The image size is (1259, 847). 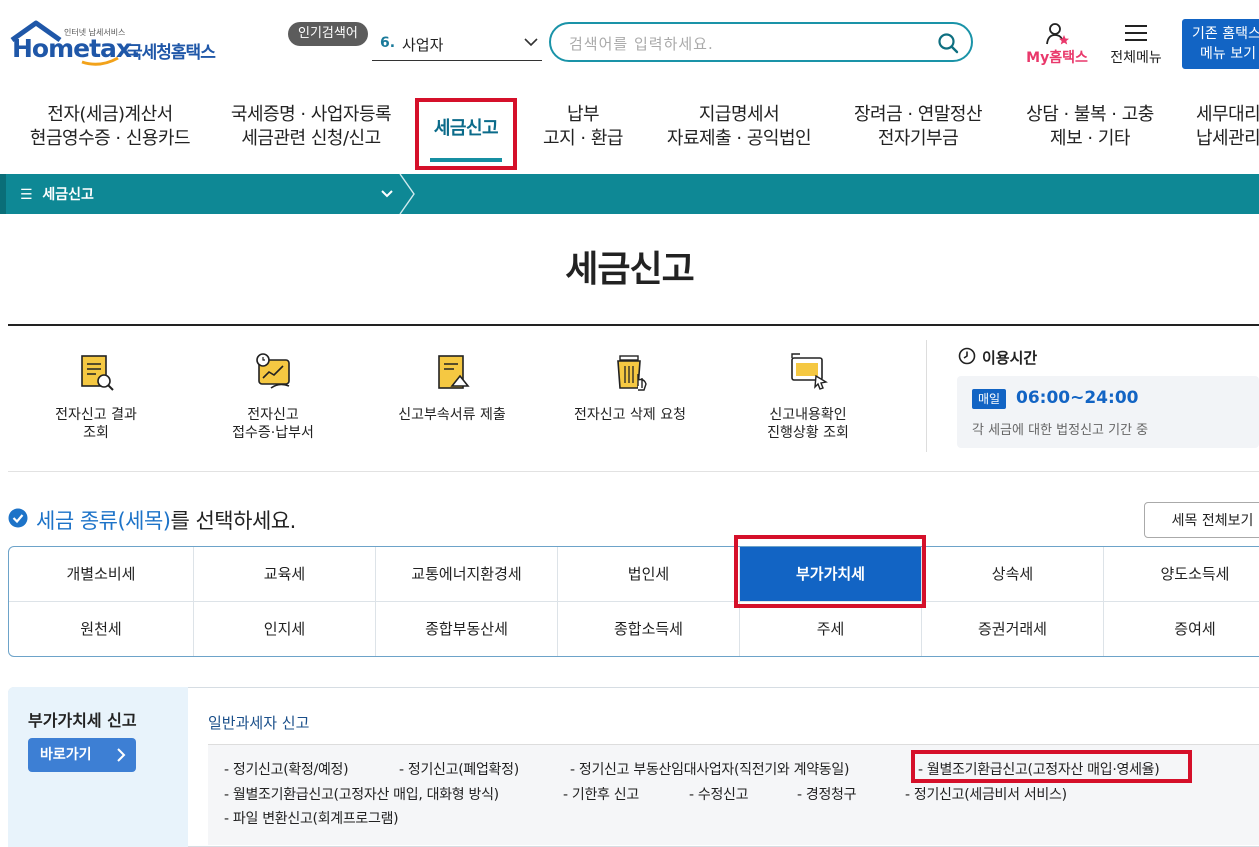 What do you see at coordinates (1220, 44) in the screenshot?
I see `old-menu-button: 기존 홈택스 메뉴 보기` at bounding box center [1220, 44].